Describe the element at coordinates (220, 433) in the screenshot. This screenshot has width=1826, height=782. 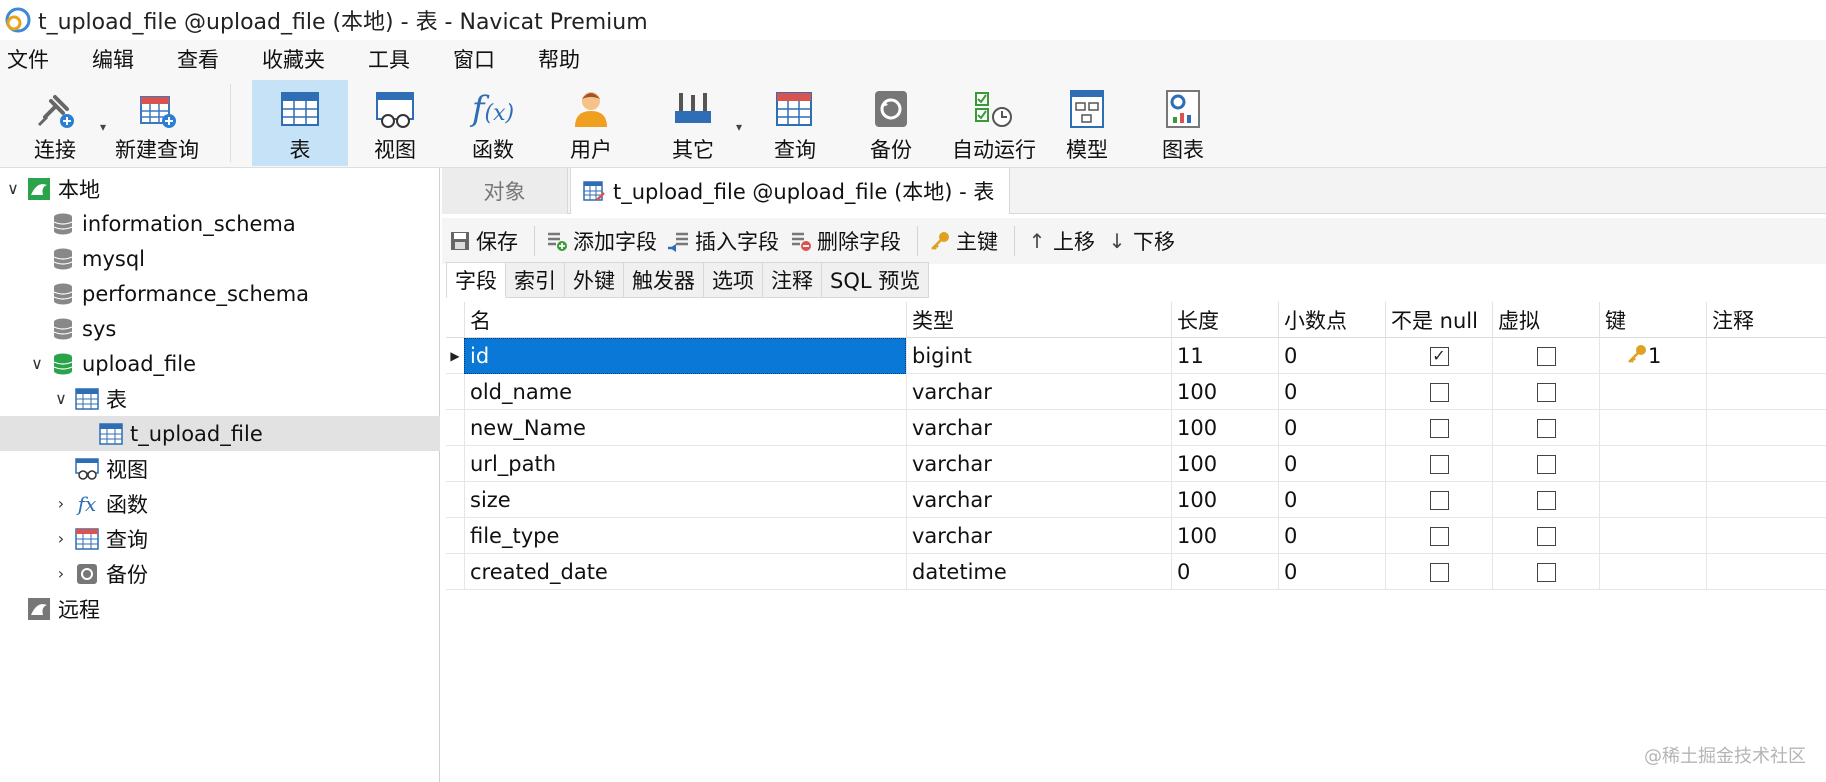
I see `tree-item-t-upload-file: t_upload_file` at that location.